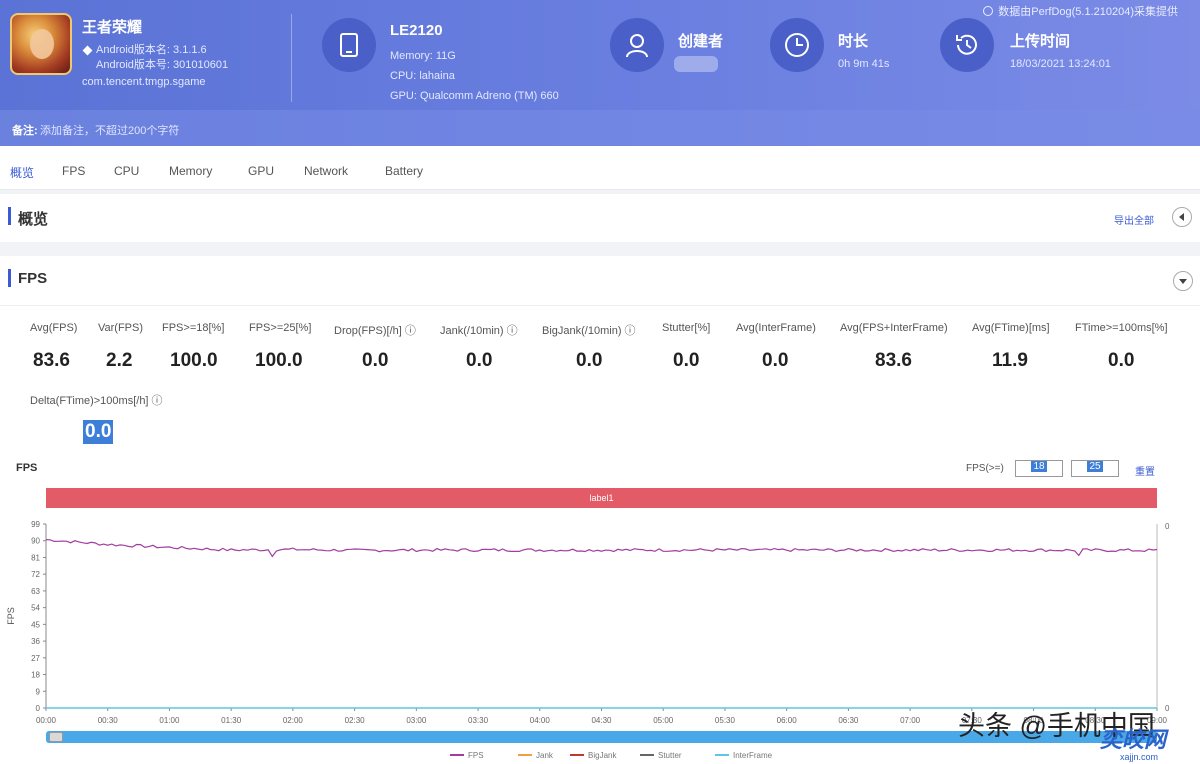  Describe the element at coordinates (725, 720) in the screenshot. I see `x-tick-label: 05:30` at that location.